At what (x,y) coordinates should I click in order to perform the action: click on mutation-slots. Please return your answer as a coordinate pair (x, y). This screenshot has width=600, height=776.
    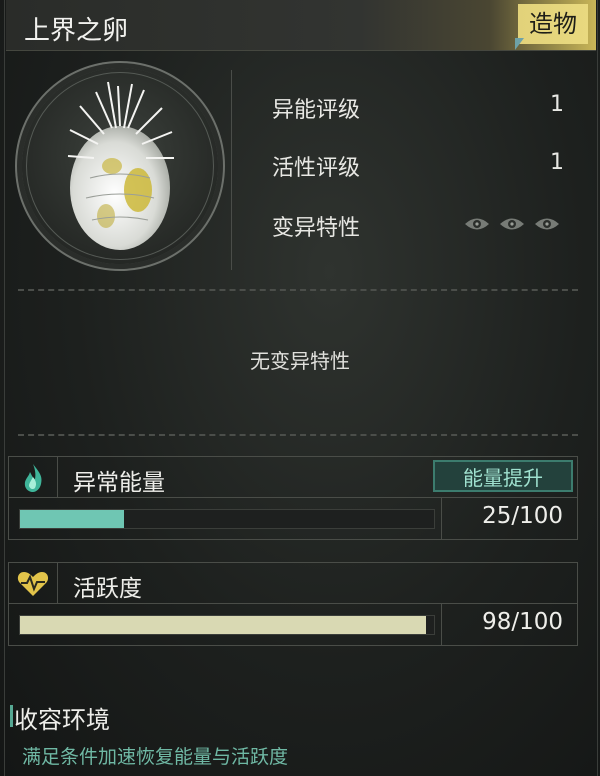
    Looking at the image, I should click on (512, 224).